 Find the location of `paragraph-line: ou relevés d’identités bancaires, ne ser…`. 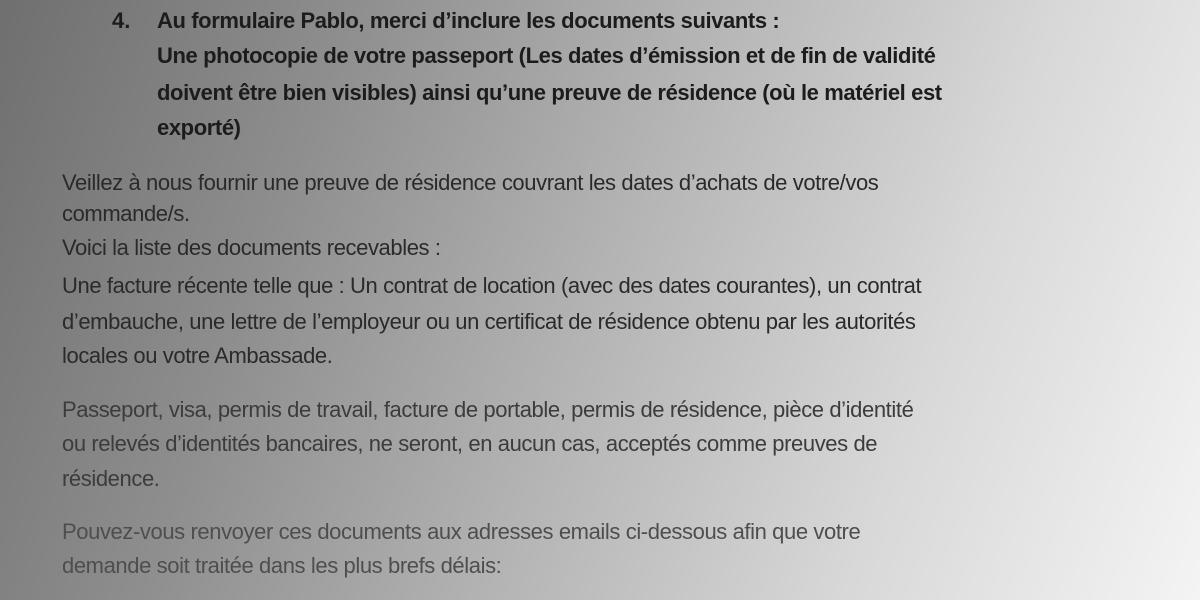

paragraph-line: ou relevés d’identités bancaires, ne ser… is located at coordinates (470, 443).